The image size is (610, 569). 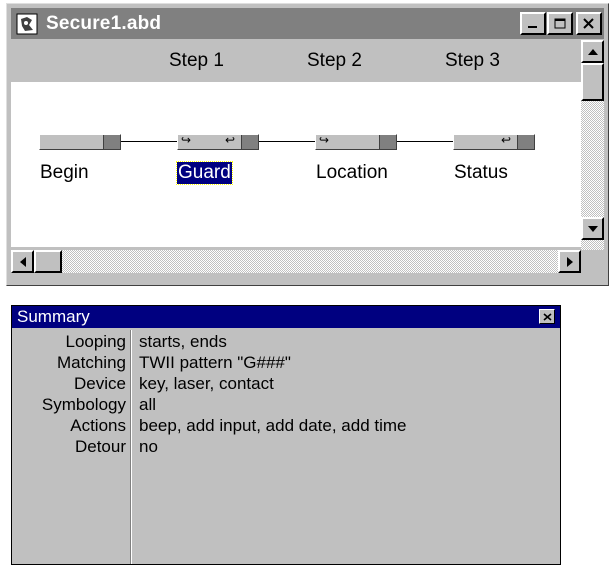 I want to click on close-button, so click(x=589, y=23).